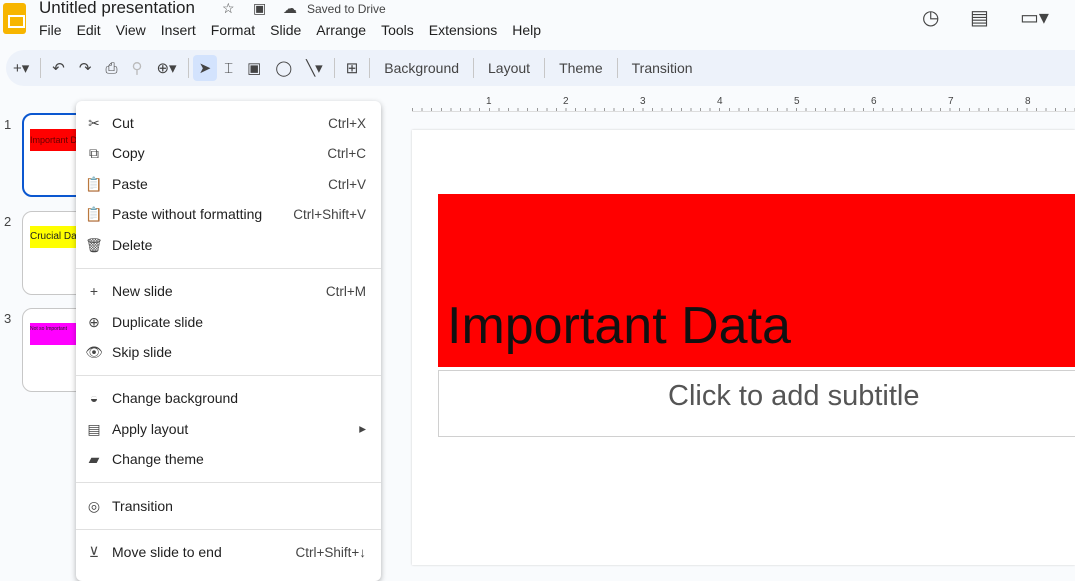 The image size is (1075, 581). I want to click on layout-button: Layout, so click(509, 68).